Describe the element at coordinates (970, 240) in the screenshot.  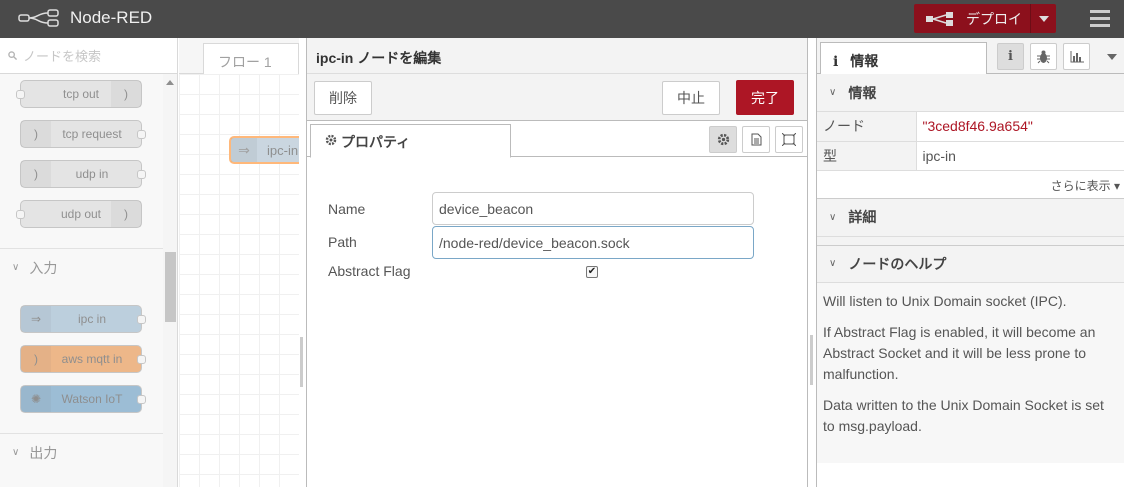
I see `spacer` at that location.